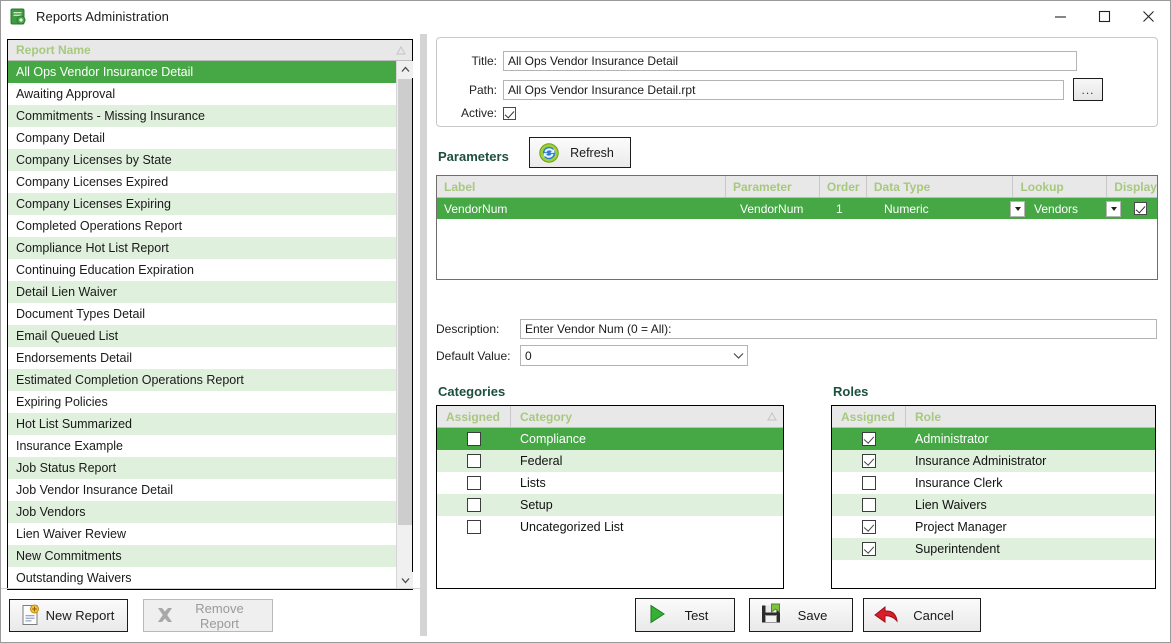 This screenshot has width=1171, height=643. What do you see at coordinates (482, 89) in the screenshot?
I see `path-label: Path:` at bounding box center [482, 89].